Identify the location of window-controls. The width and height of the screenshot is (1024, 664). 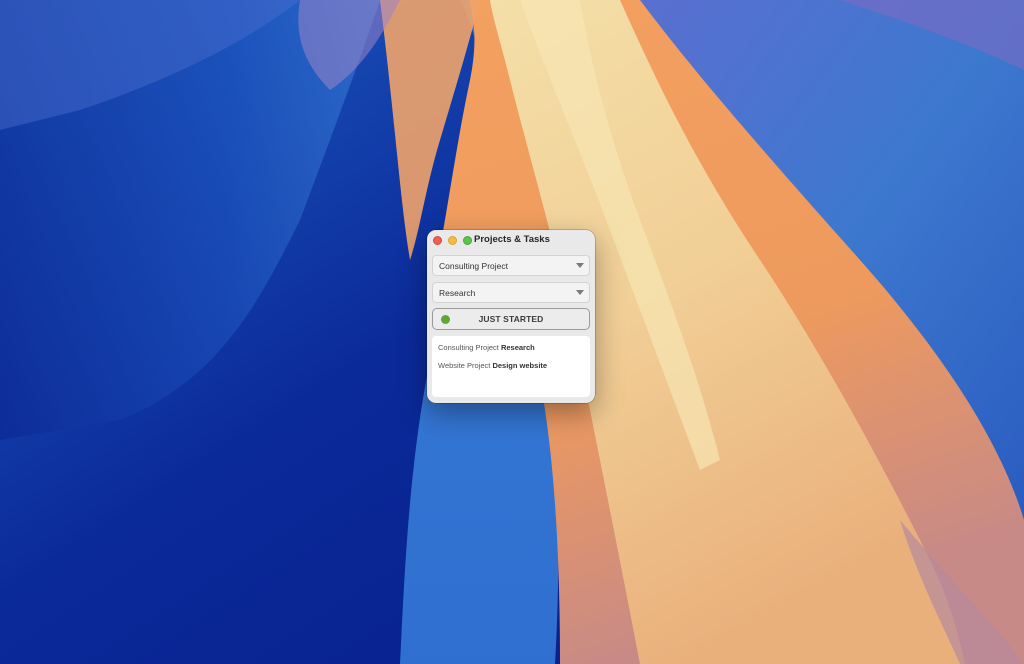
(452, 240).